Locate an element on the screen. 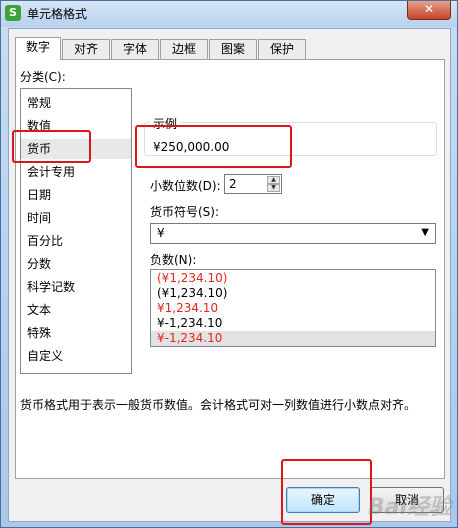  spin-down-arrow-icon: ▼ is located at coordinates (273, 188).